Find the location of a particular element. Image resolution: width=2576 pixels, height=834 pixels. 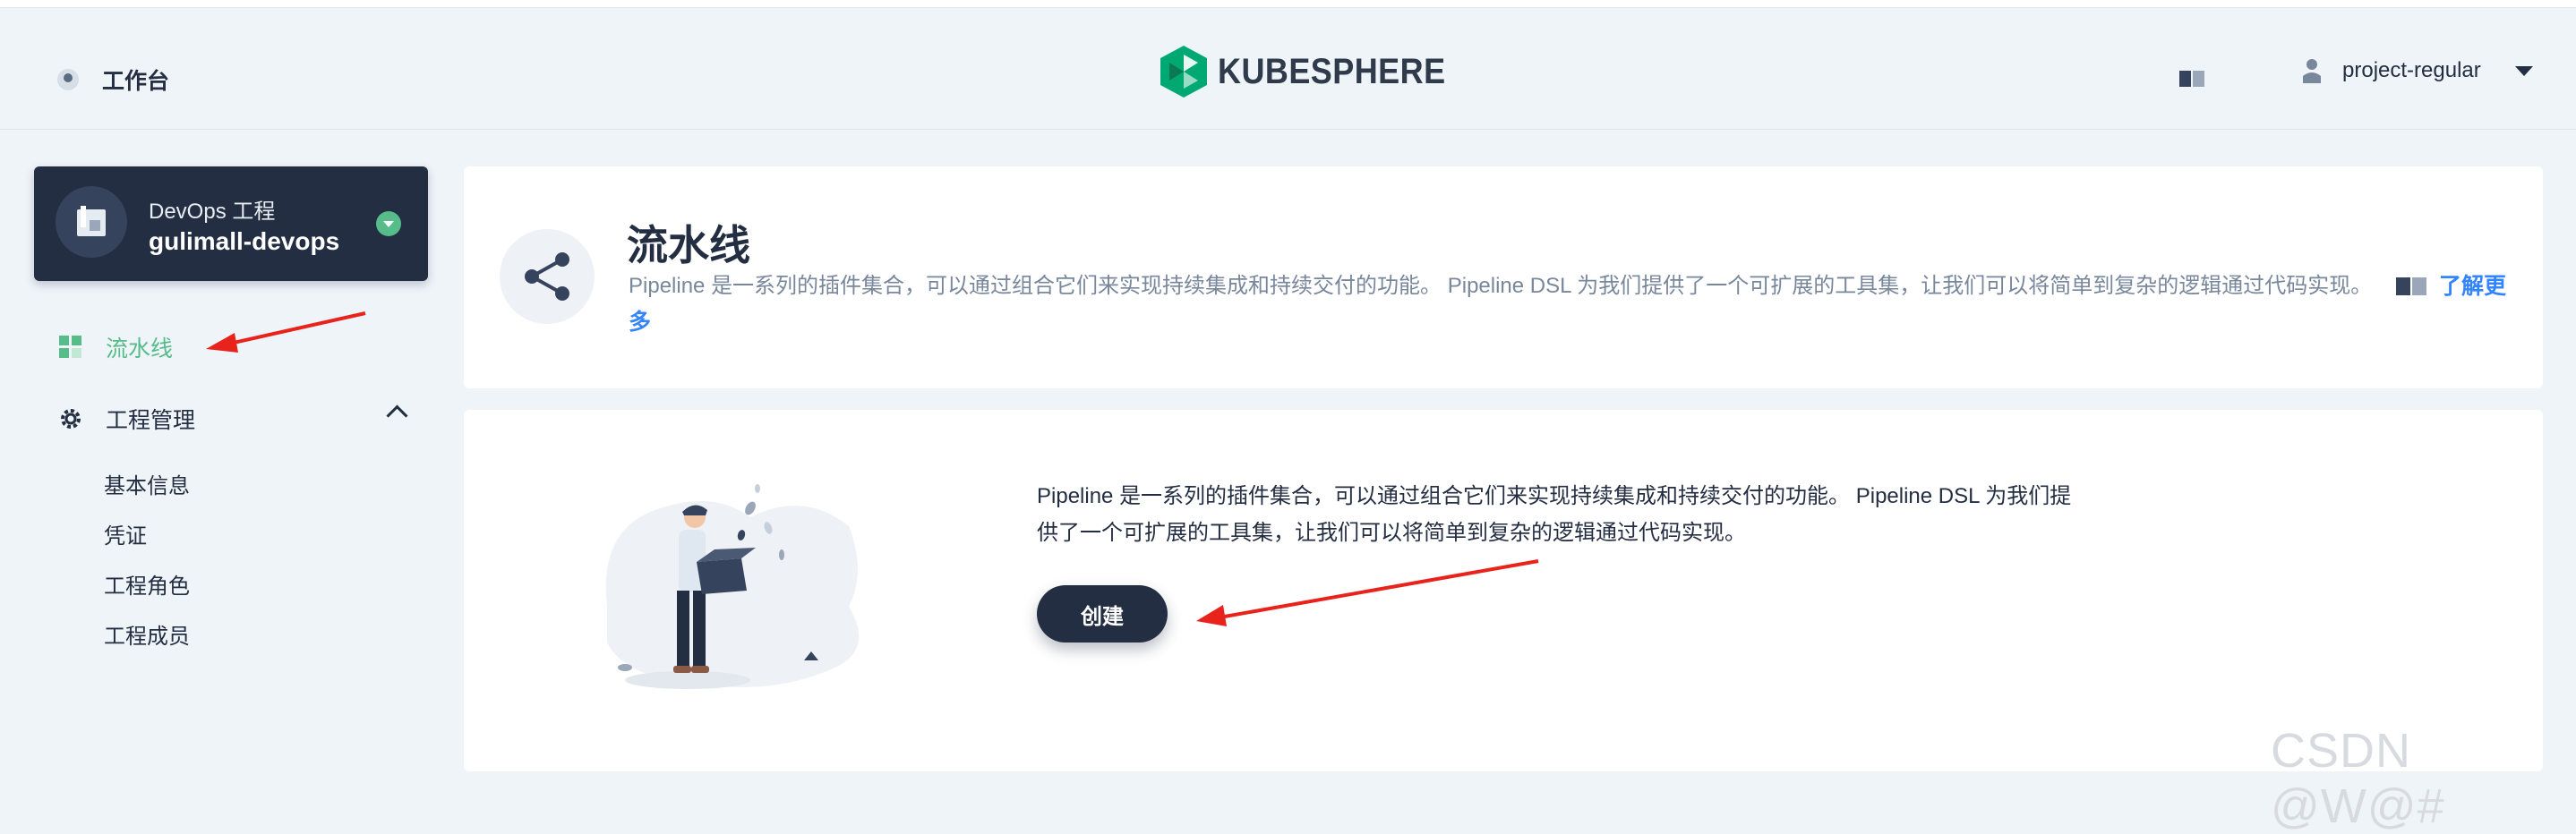

chevron-up-icon is located at coordinates (397, 415).